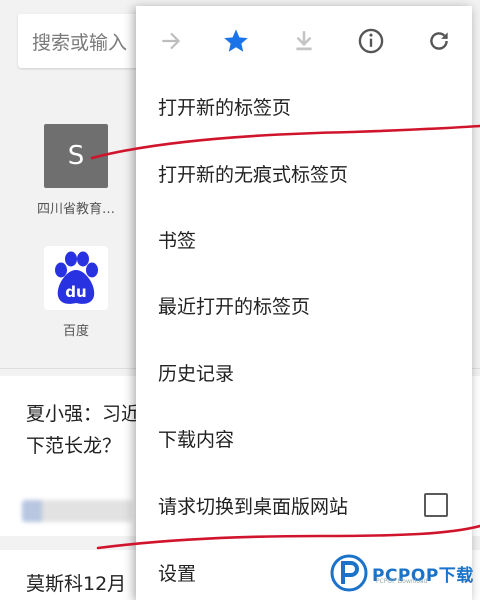 This screenshot has width=480, height=600. What do you see at coordinates (74, 446) in the screenshot?
I see `news-title-line2: 下范长龙？` at bounding box center [74, 446].